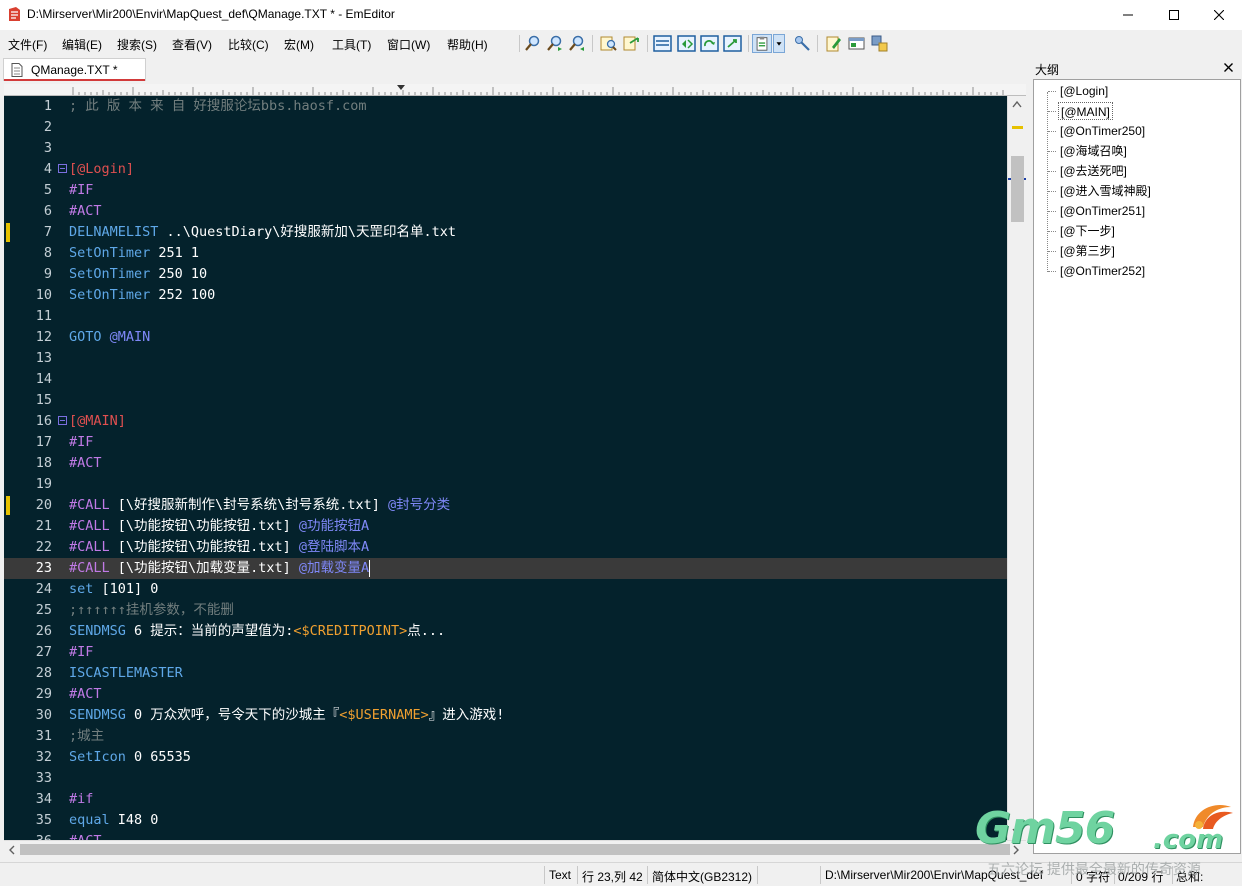  Describe the element at coordinates (89, 547) in the screenshot. I see `code-token-keyword: #CALL` at that location.